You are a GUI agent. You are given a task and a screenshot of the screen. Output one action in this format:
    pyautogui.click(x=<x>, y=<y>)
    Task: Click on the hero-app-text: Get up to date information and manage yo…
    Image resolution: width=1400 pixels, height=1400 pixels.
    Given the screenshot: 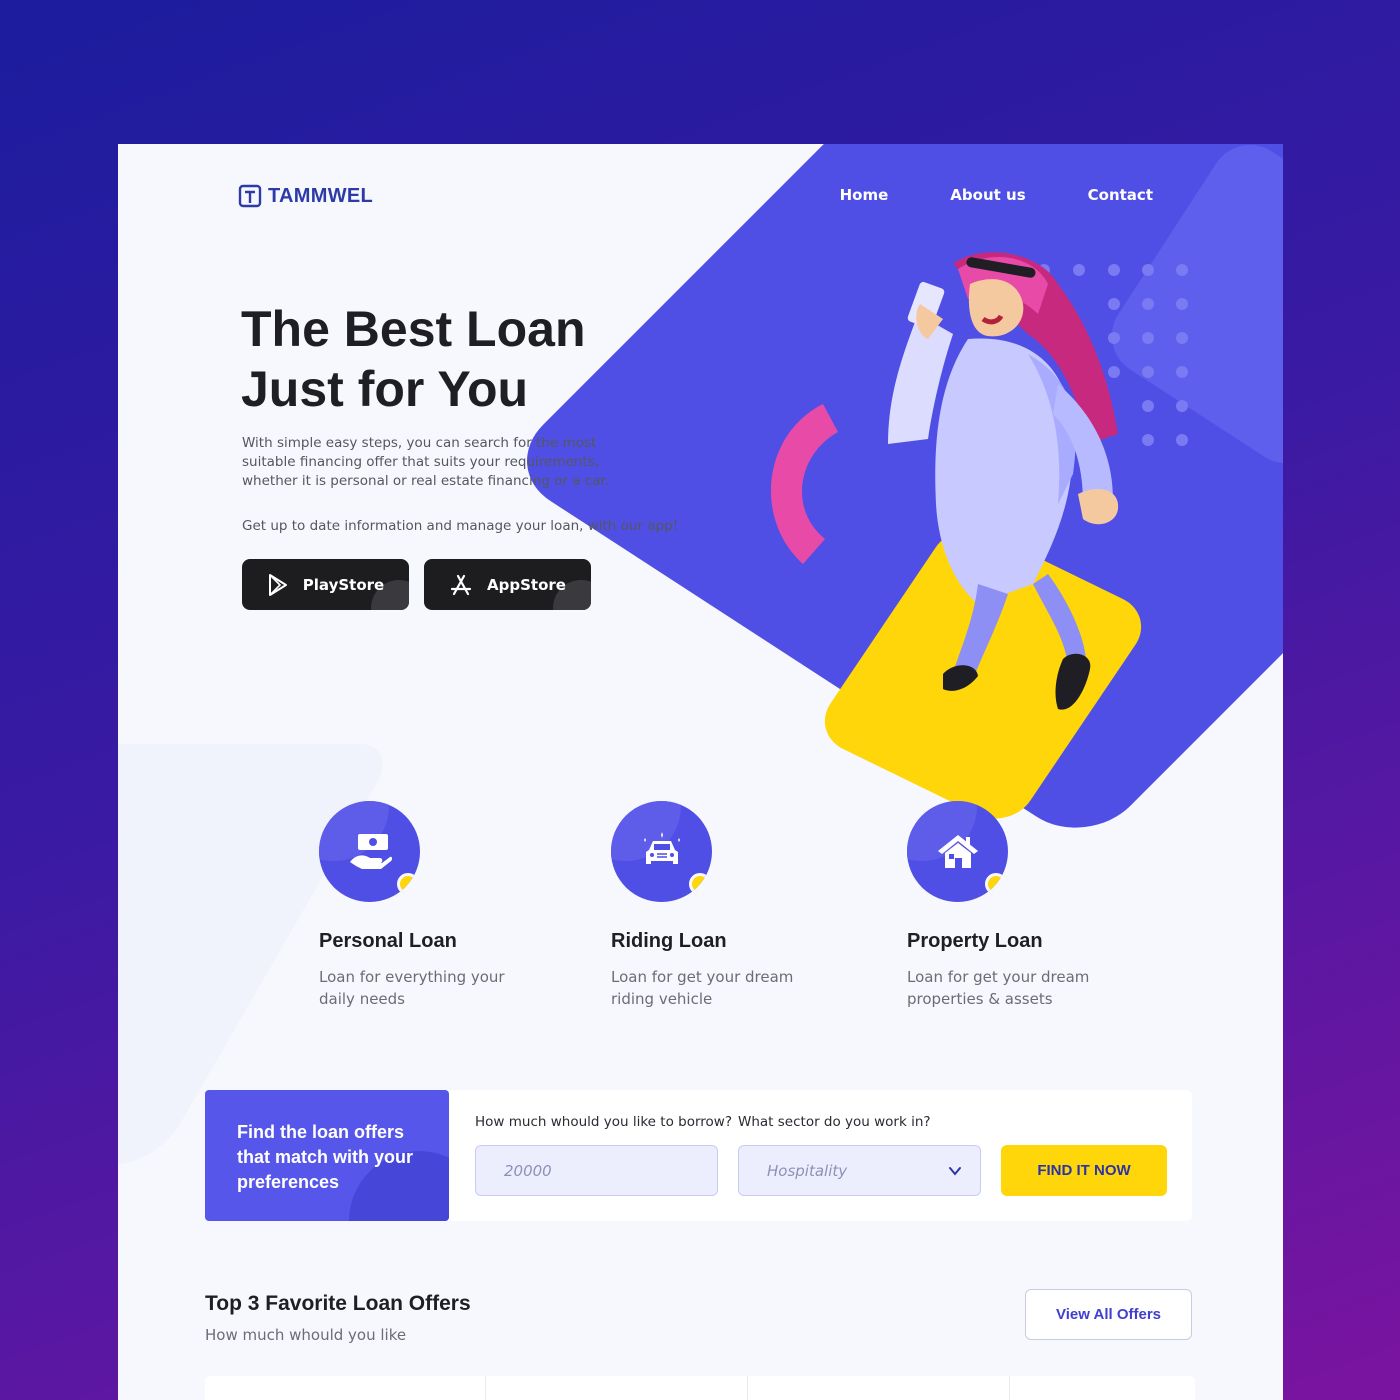 What is the action you would take?
    pyautogui.click(x=460, y=526)
    